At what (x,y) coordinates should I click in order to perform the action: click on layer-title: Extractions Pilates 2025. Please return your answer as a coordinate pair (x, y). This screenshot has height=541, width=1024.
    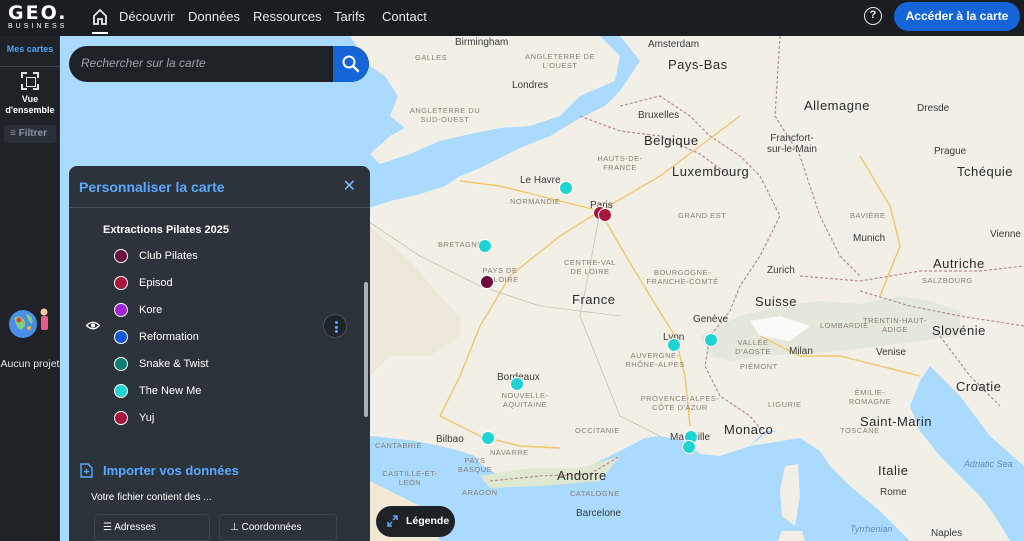
    Looking at the image, I should click on (166, 230).